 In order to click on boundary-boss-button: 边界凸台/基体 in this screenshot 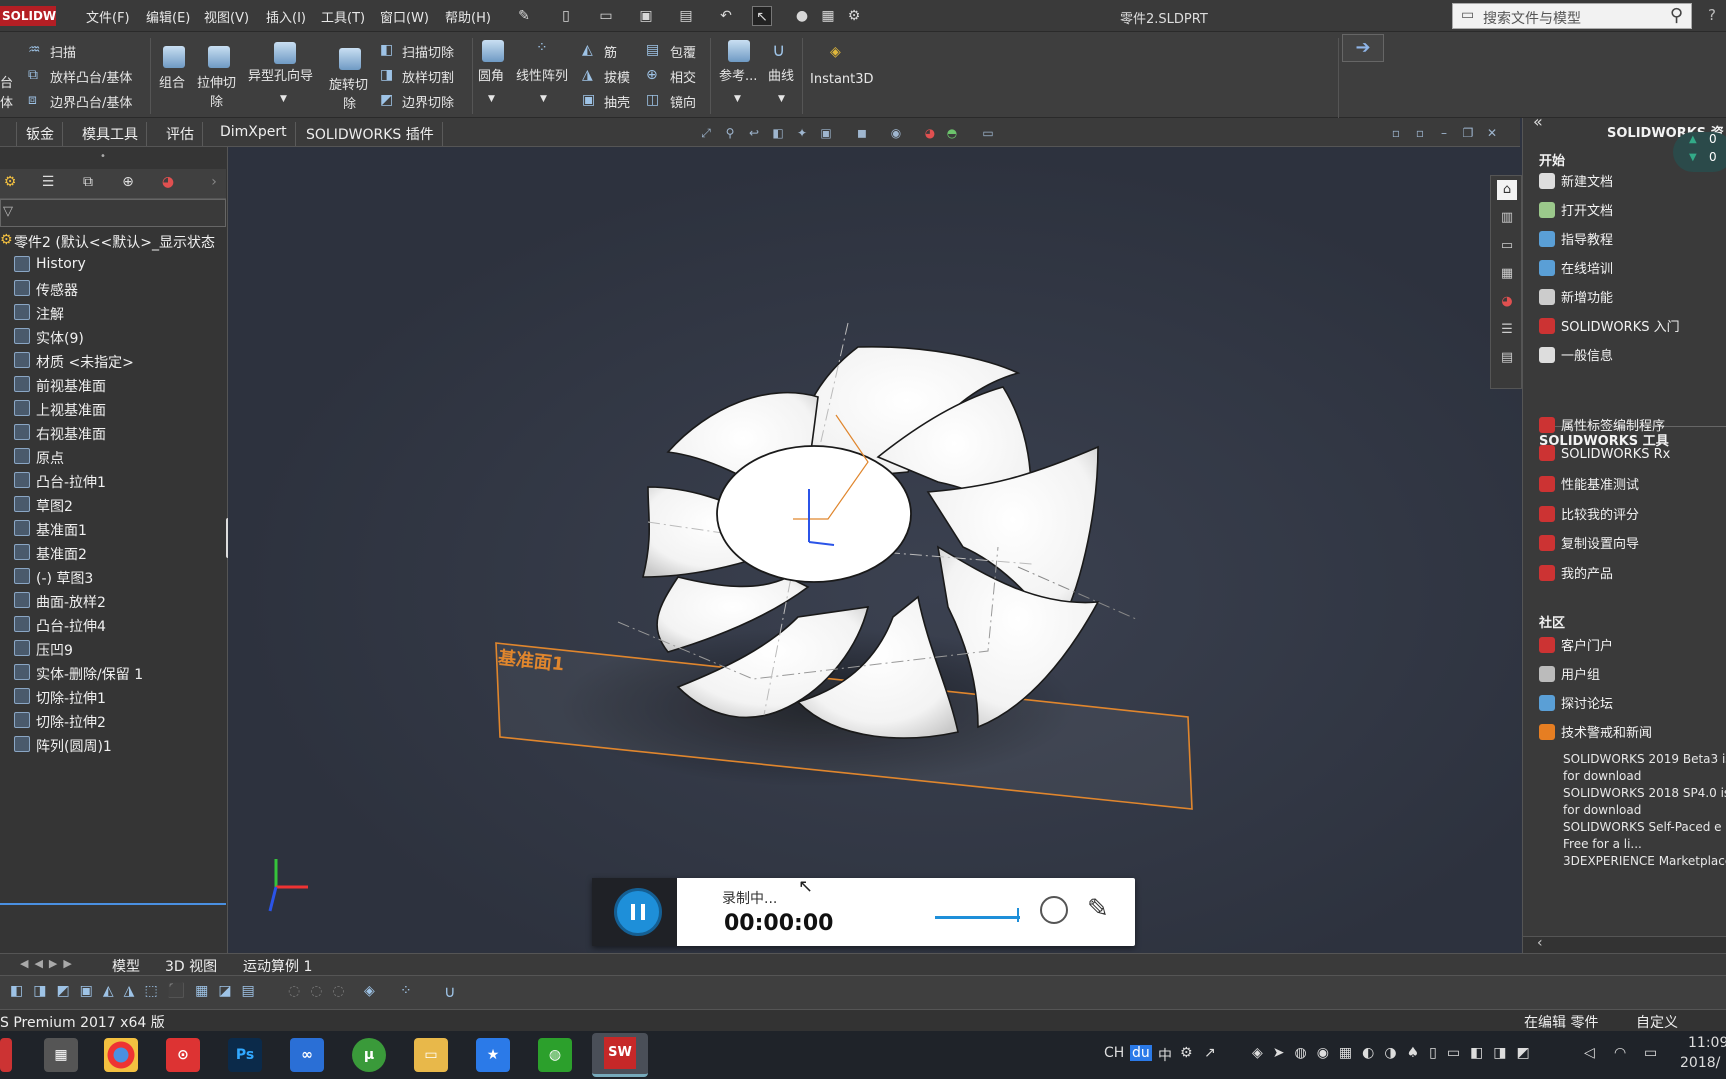, I will do `click(91, 101)`.